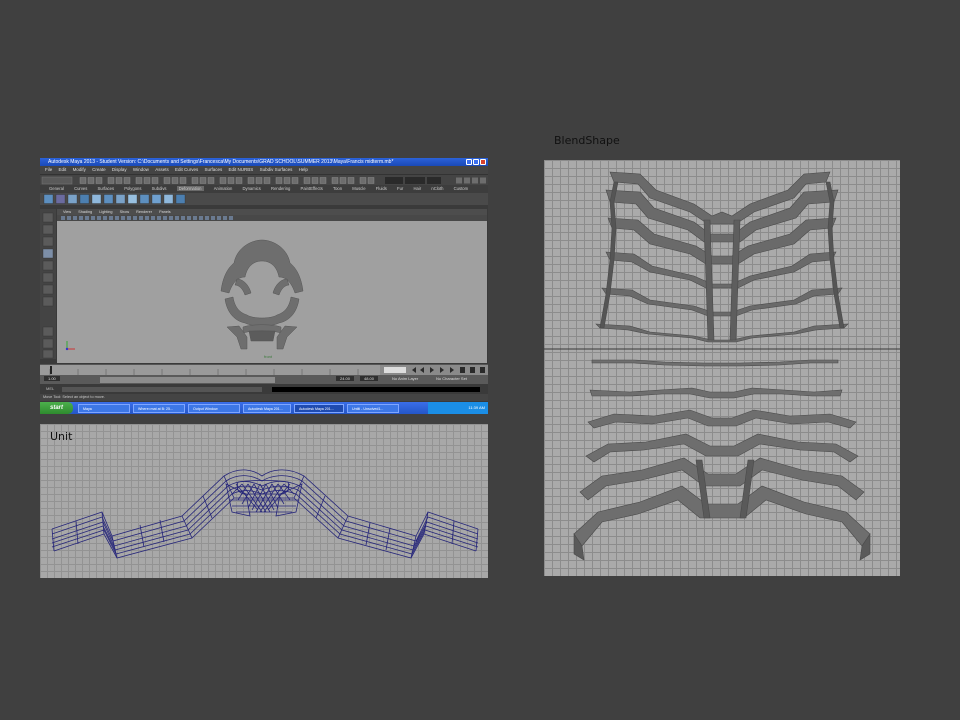 This screenshot has width=960, height=720. Describe the element at coordinates (47, 388) in the screenshot. I see `cmd-mode-label: MEL` at that location.